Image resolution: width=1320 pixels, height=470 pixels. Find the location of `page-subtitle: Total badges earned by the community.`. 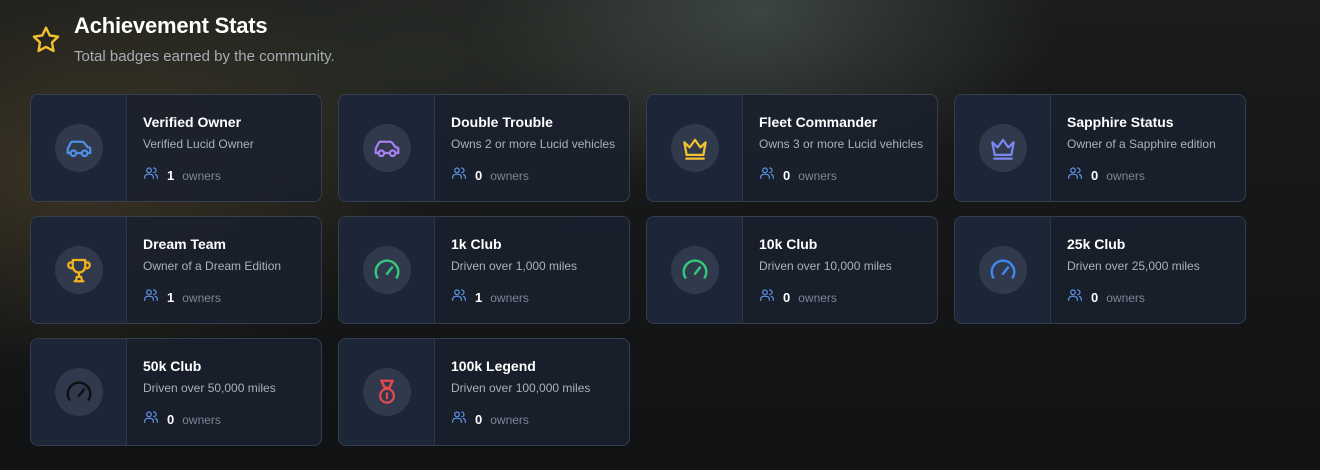

page-subtitle: Total badges earned by the community. is located at coordinates (204, 56).